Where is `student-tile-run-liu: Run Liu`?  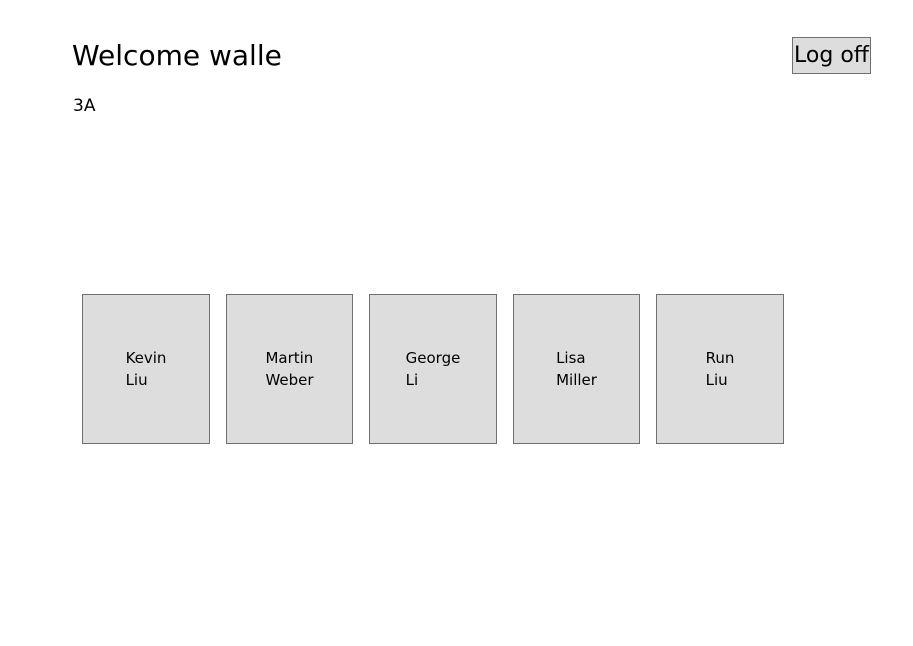
student-tile-run-liu: Run Liu is located at coordinates (720, 369).